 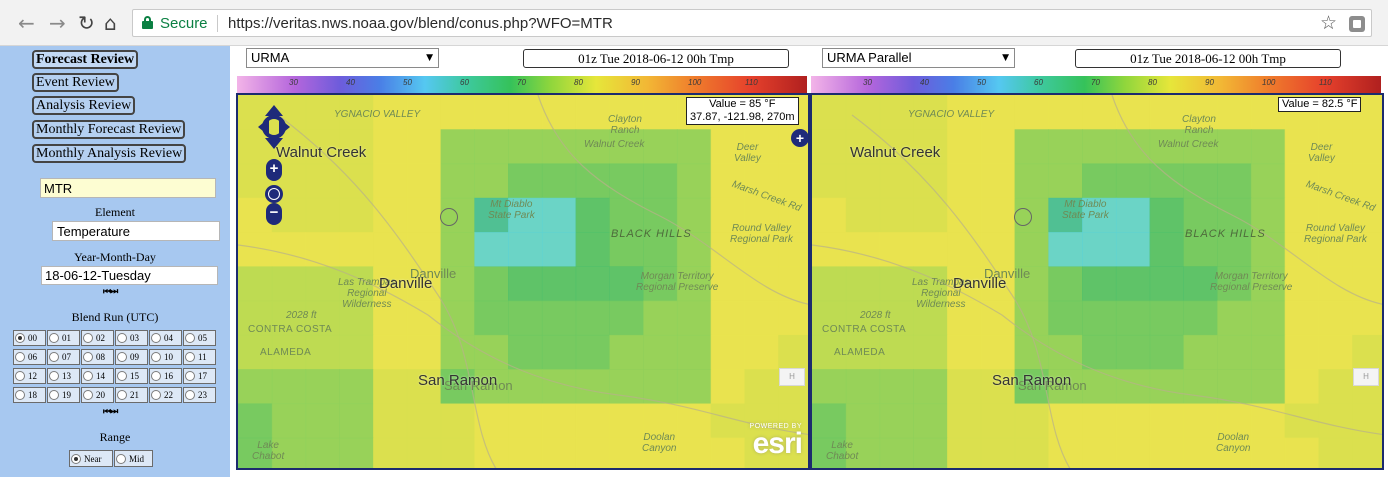 I want to click on blend-run-option: 06, so click(x=29, y=357).